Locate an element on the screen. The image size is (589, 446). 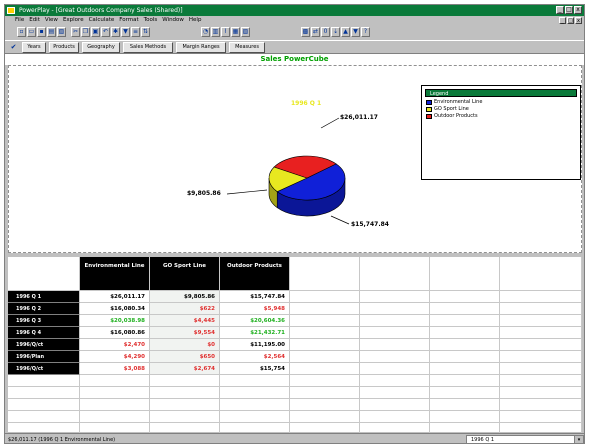
menu-explore: Explore is located at coordinates (73, 20).